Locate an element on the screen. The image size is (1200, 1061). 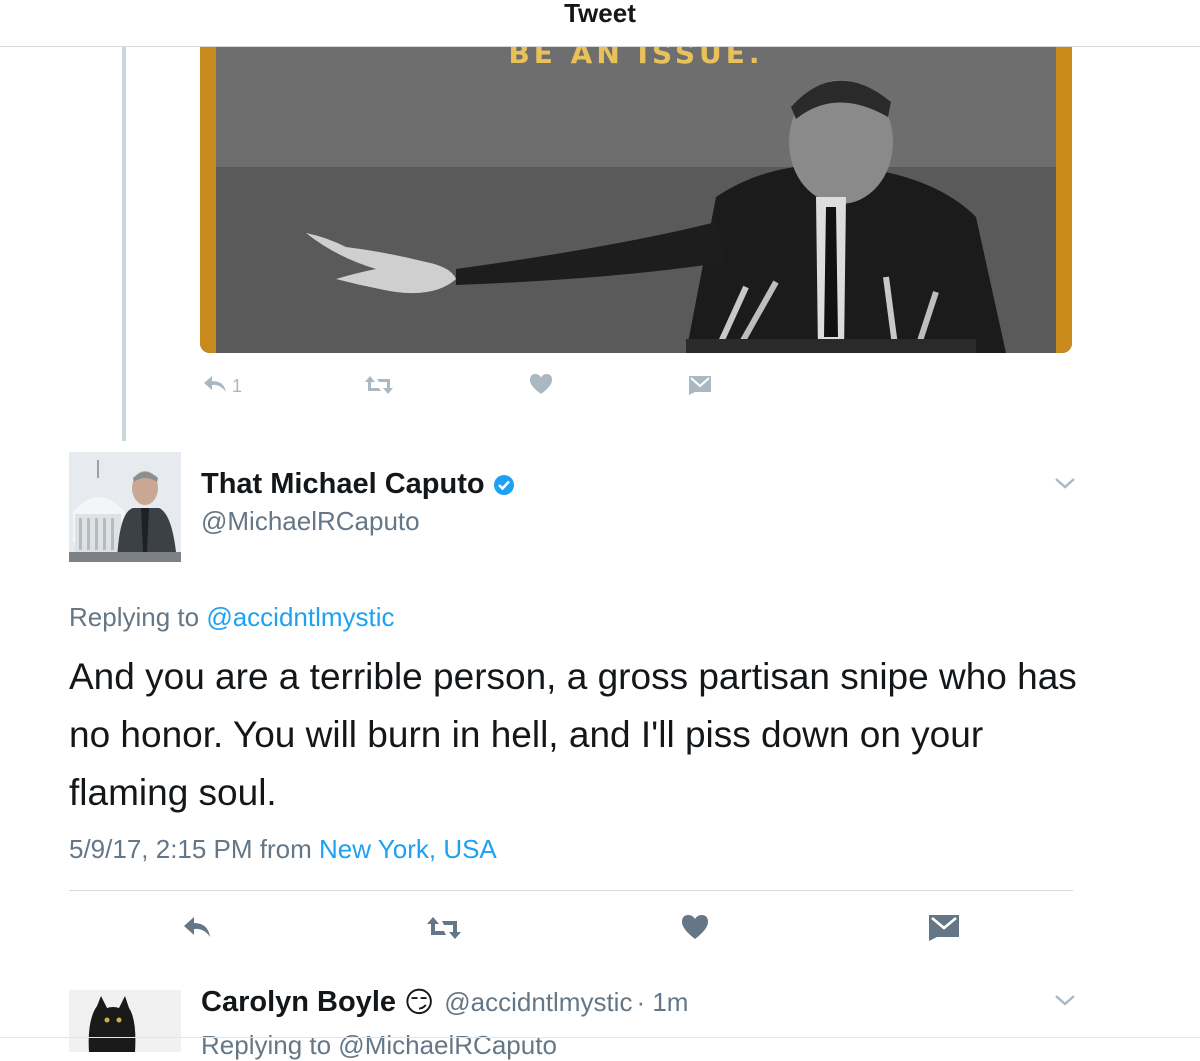
replying-to-line: Replying to @accidntlmystic is located at coordinates (232, 617).